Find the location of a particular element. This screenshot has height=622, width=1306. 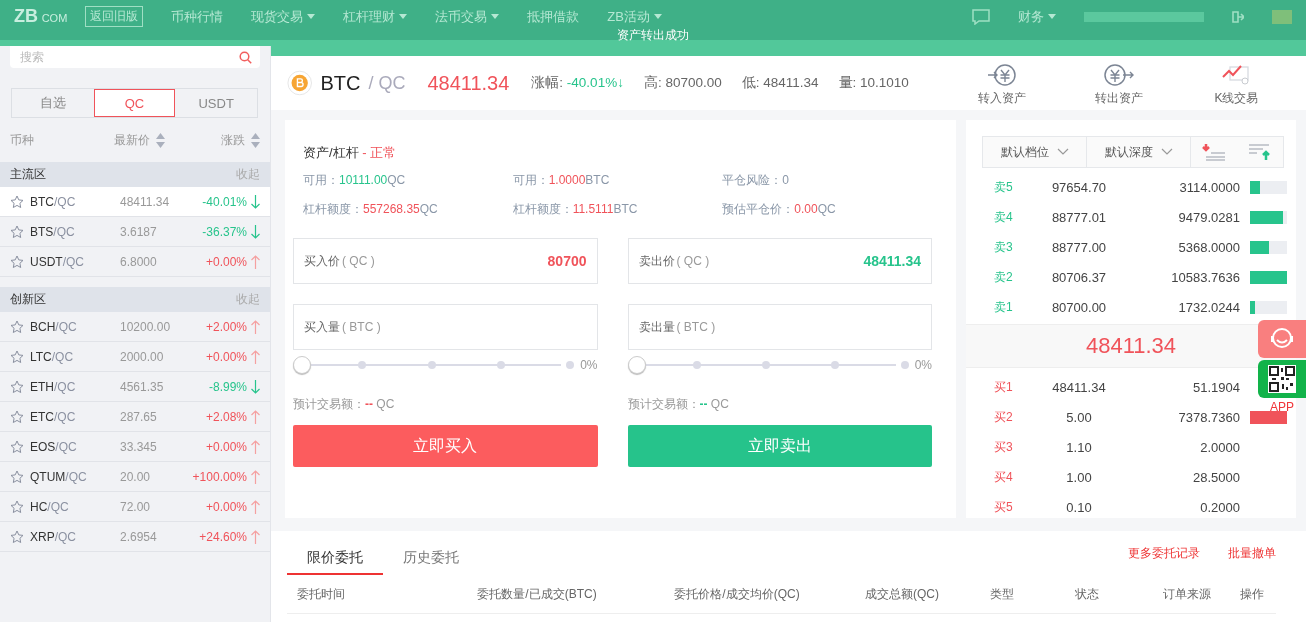

price-change: -40.01% is located at coordinates (224, 201).